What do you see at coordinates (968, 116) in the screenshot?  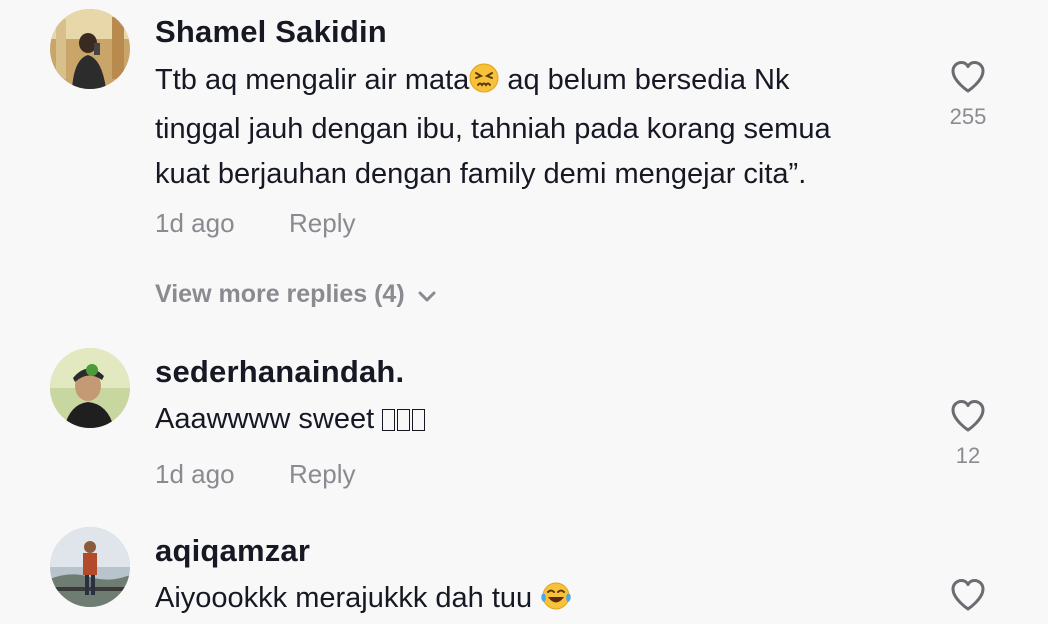 I see `like-count: 255` at bounding box center [968, 116].